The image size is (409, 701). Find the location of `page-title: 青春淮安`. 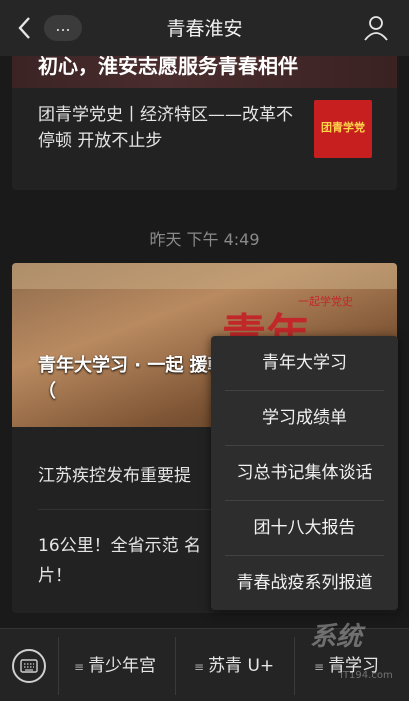

page-title: 青春淮安 is located at coordinates (204, 29).